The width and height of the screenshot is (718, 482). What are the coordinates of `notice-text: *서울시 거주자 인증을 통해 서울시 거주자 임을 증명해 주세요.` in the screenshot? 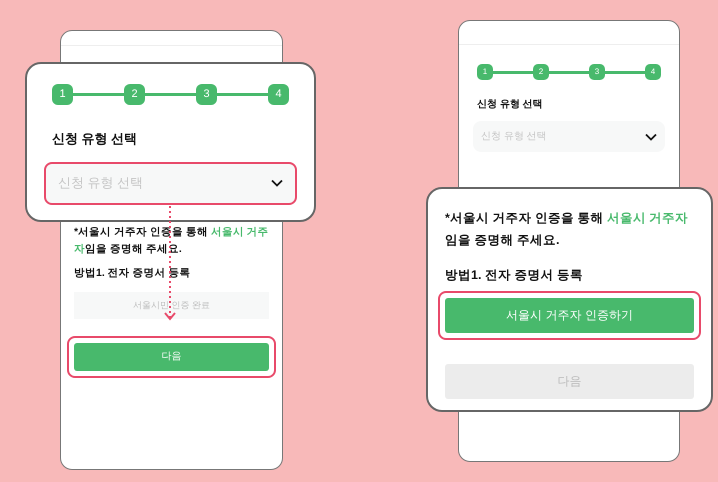 It's located at (567, 229).